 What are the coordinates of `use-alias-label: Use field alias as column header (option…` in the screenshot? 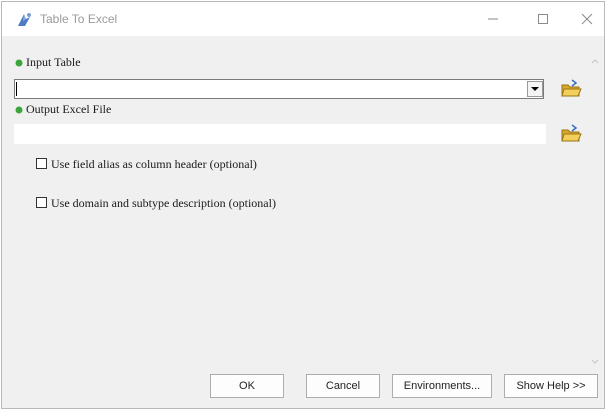 It's located at (154, 164).